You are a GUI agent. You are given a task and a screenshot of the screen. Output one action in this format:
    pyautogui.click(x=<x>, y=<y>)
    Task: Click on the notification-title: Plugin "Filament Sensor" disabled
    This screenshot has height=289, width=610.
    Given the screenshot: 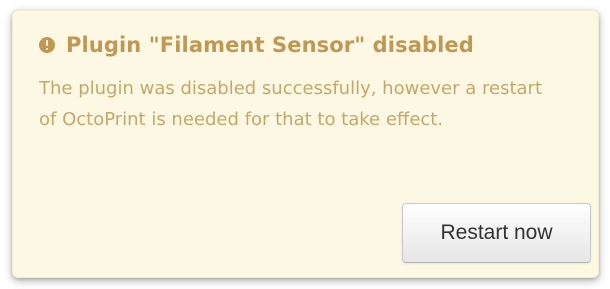 What is the action you would take?
    pyautogui.click(x=270, y=45)
    